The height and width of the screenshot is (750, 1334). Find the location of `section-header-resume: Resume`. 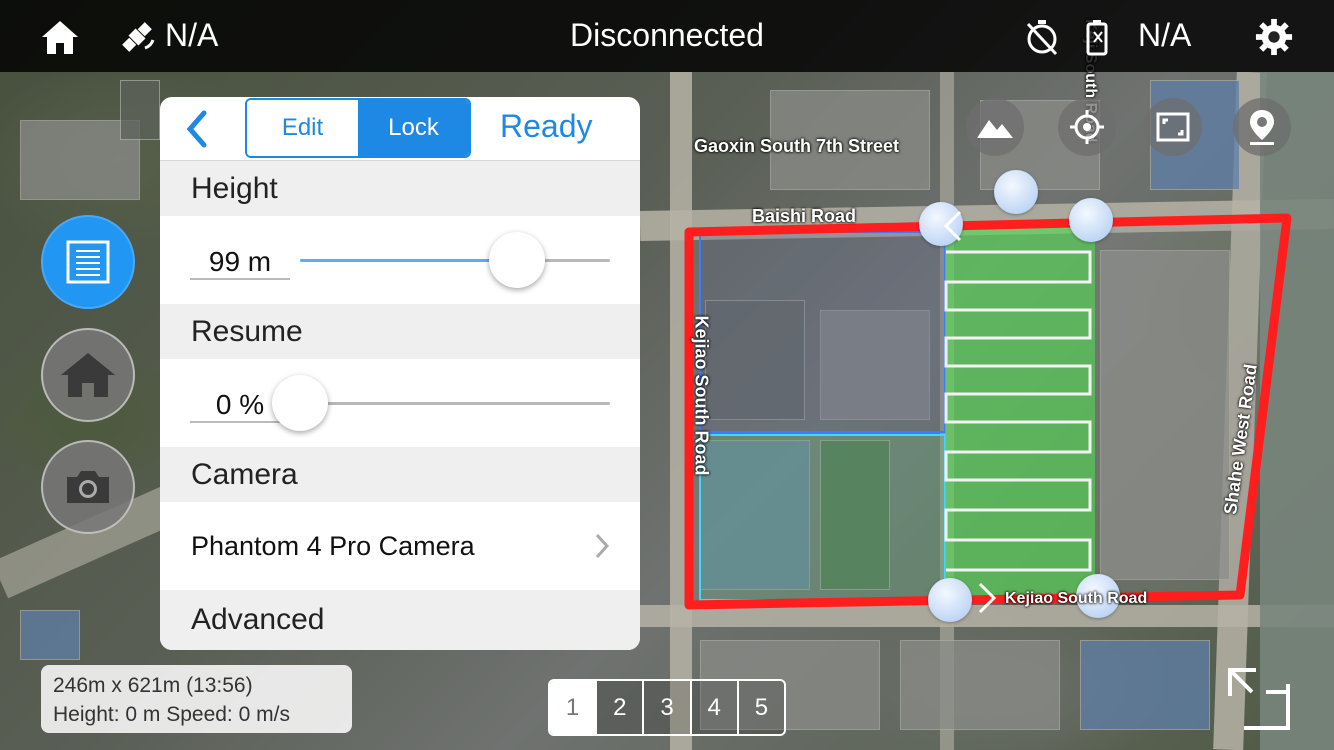

section-header-resume: Resume is located at coordinates (400, 331).